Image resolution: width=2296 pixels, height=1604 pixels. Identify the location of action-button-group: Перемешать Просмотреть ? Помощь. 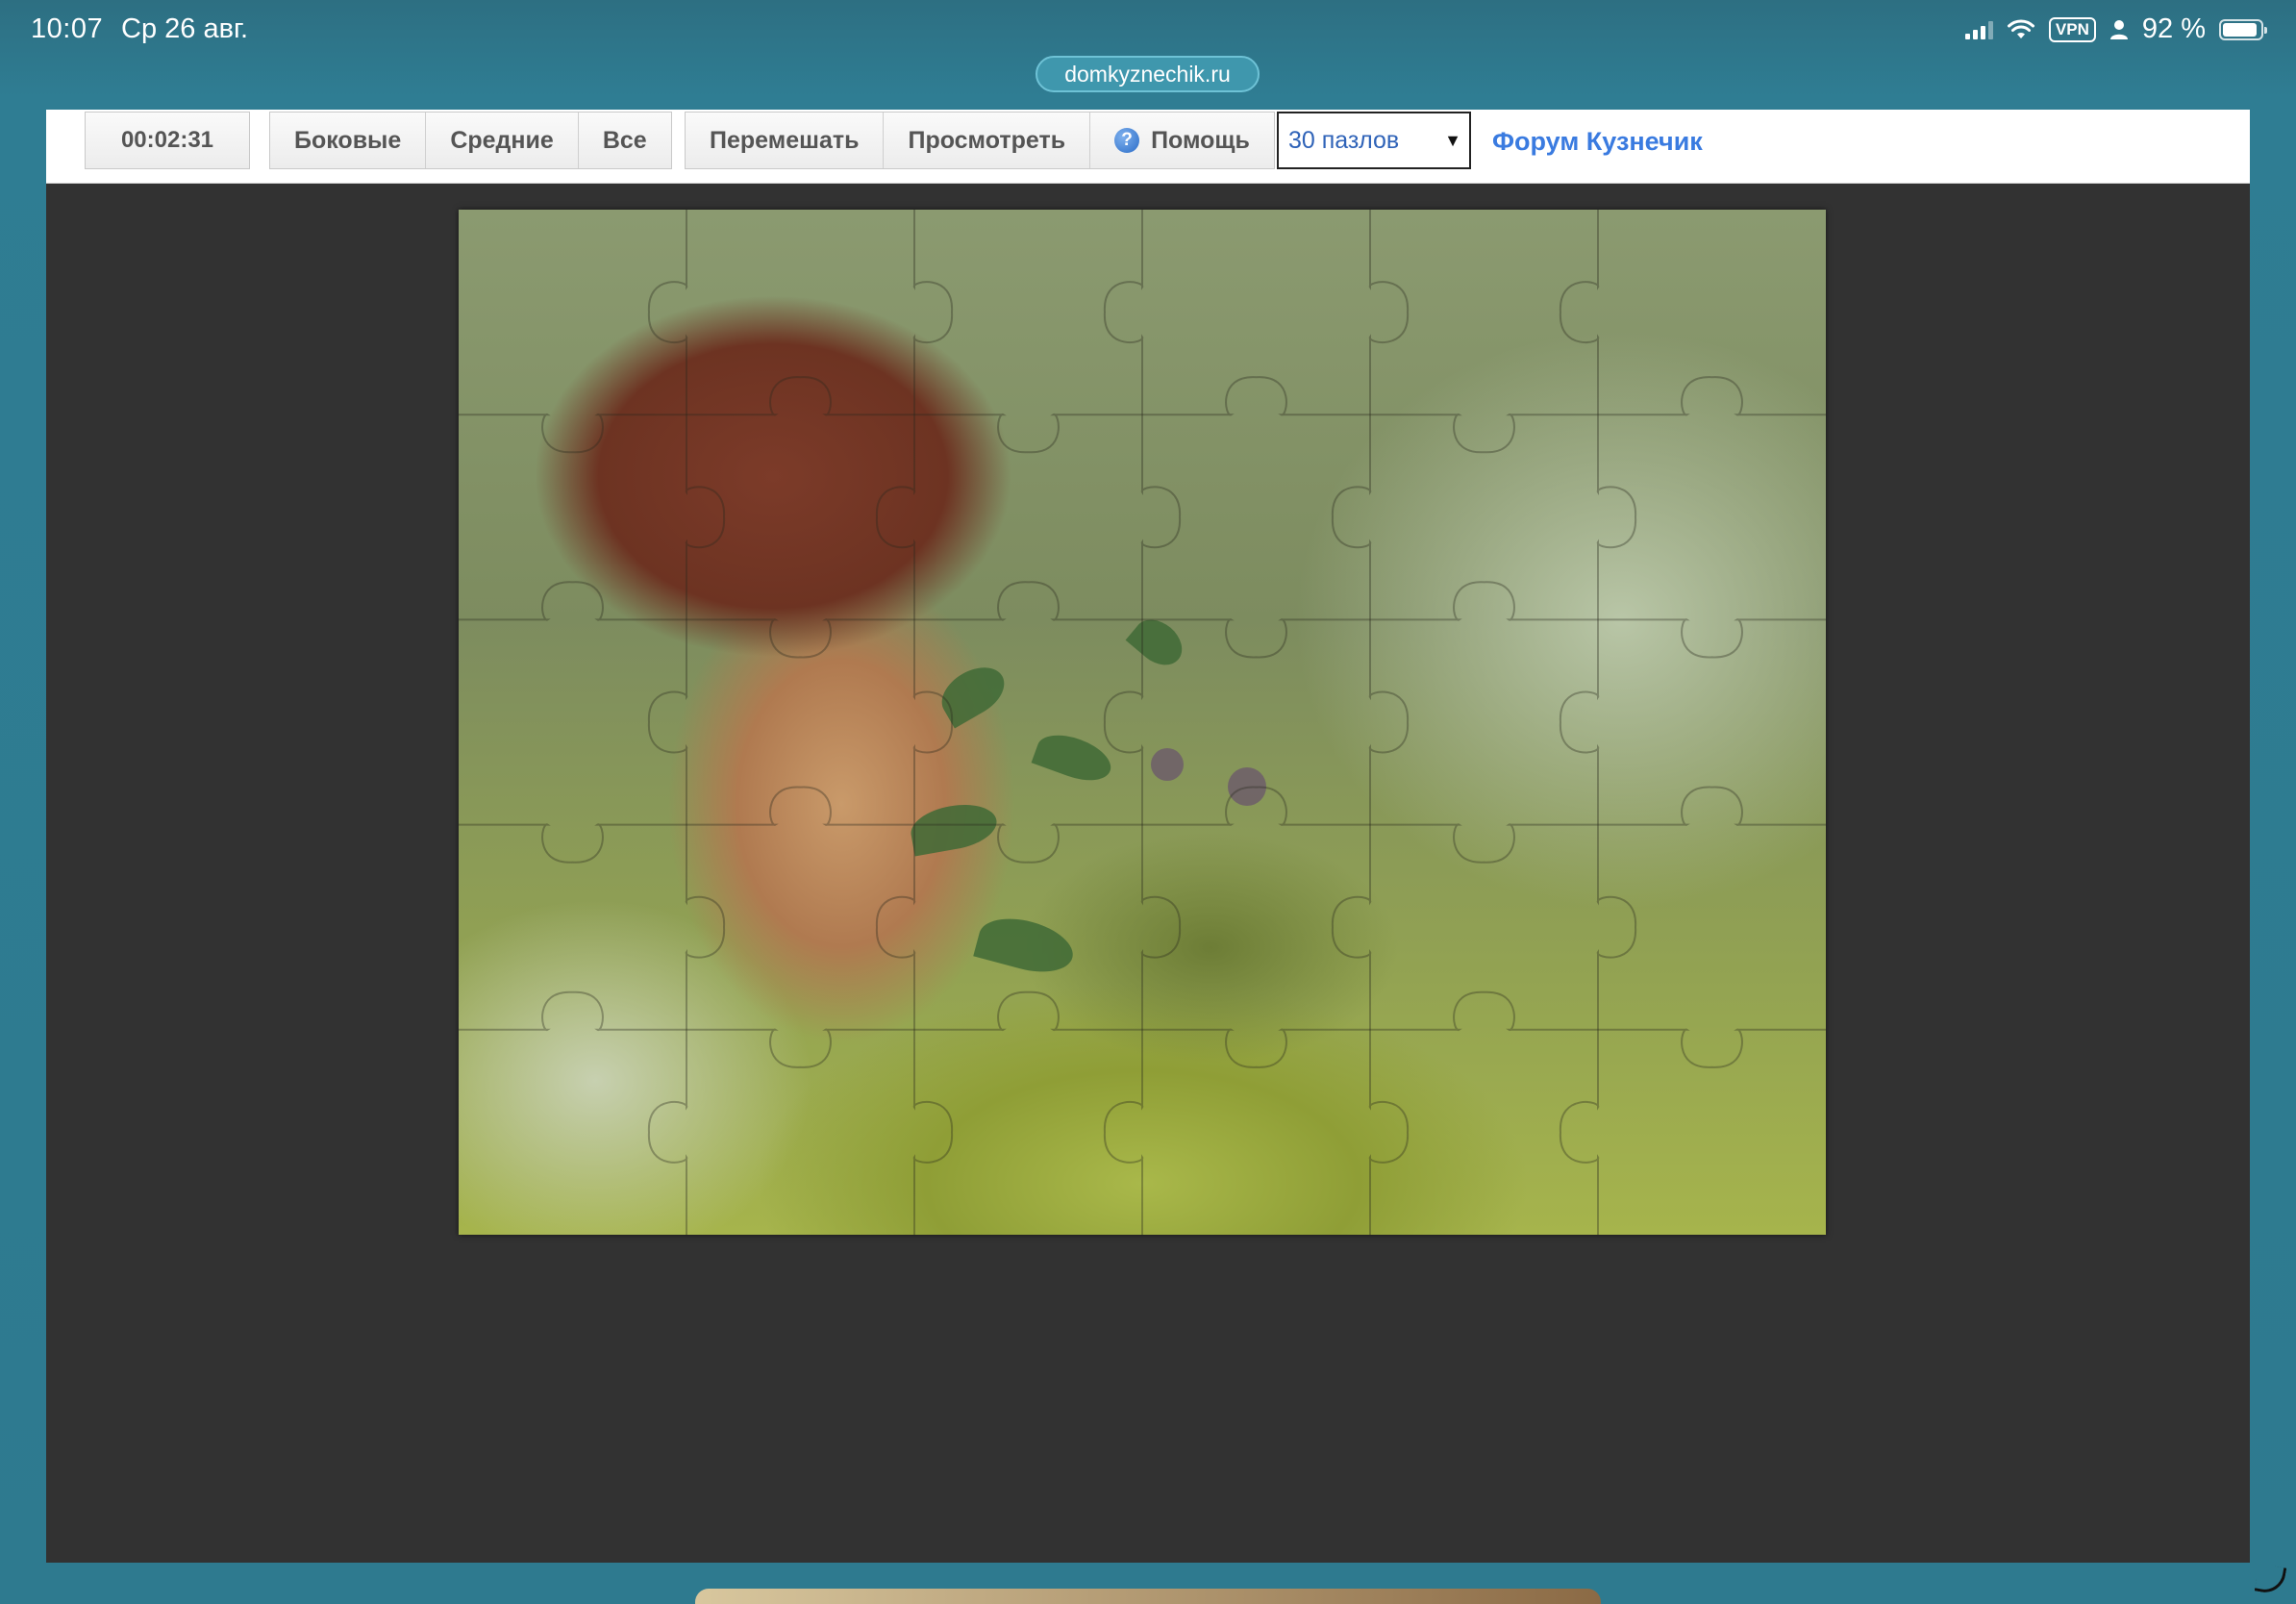
(980, 140).